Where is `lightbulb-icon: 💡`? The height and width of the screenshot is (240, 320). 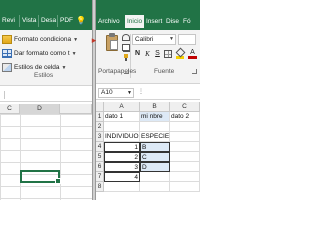 lightbulb-icon: 💡 is located at coordinates (81, 21).